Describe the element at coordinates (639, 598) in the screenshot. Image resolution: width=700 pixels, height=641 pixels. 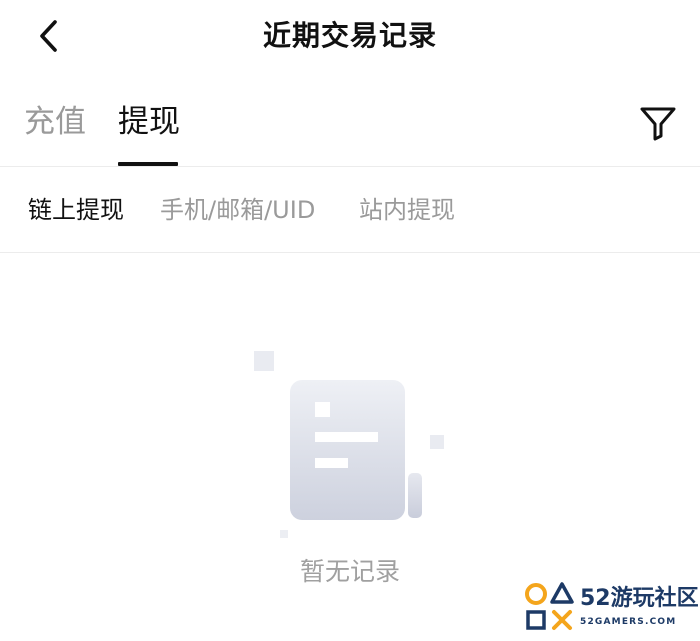
I see `watermark-title: 52游玩社区` at that location.